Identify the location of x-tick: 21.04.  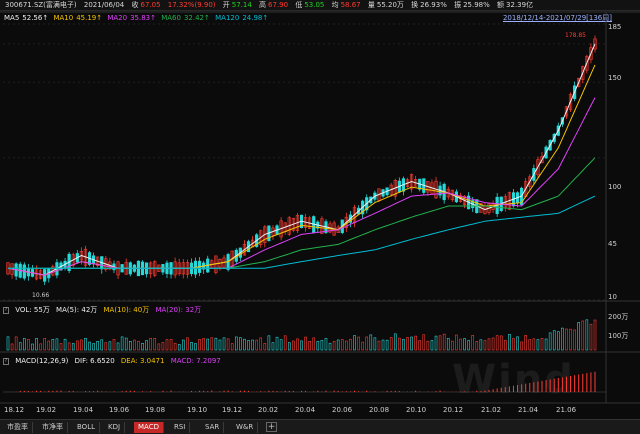
(528, 410).